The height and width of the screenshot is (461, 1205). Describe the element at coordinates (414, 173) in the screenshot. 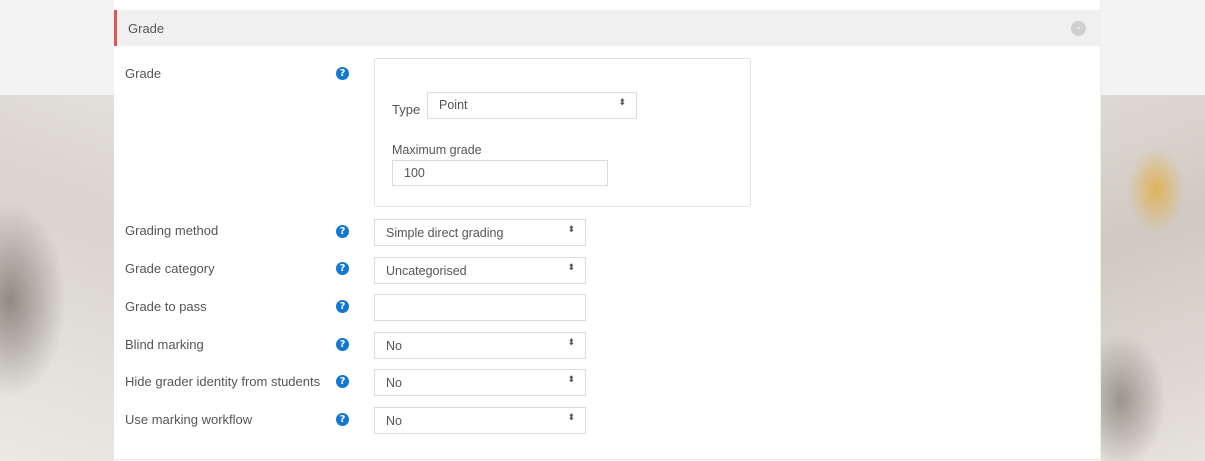

I see `maximum-grade-value: 100` at that location.